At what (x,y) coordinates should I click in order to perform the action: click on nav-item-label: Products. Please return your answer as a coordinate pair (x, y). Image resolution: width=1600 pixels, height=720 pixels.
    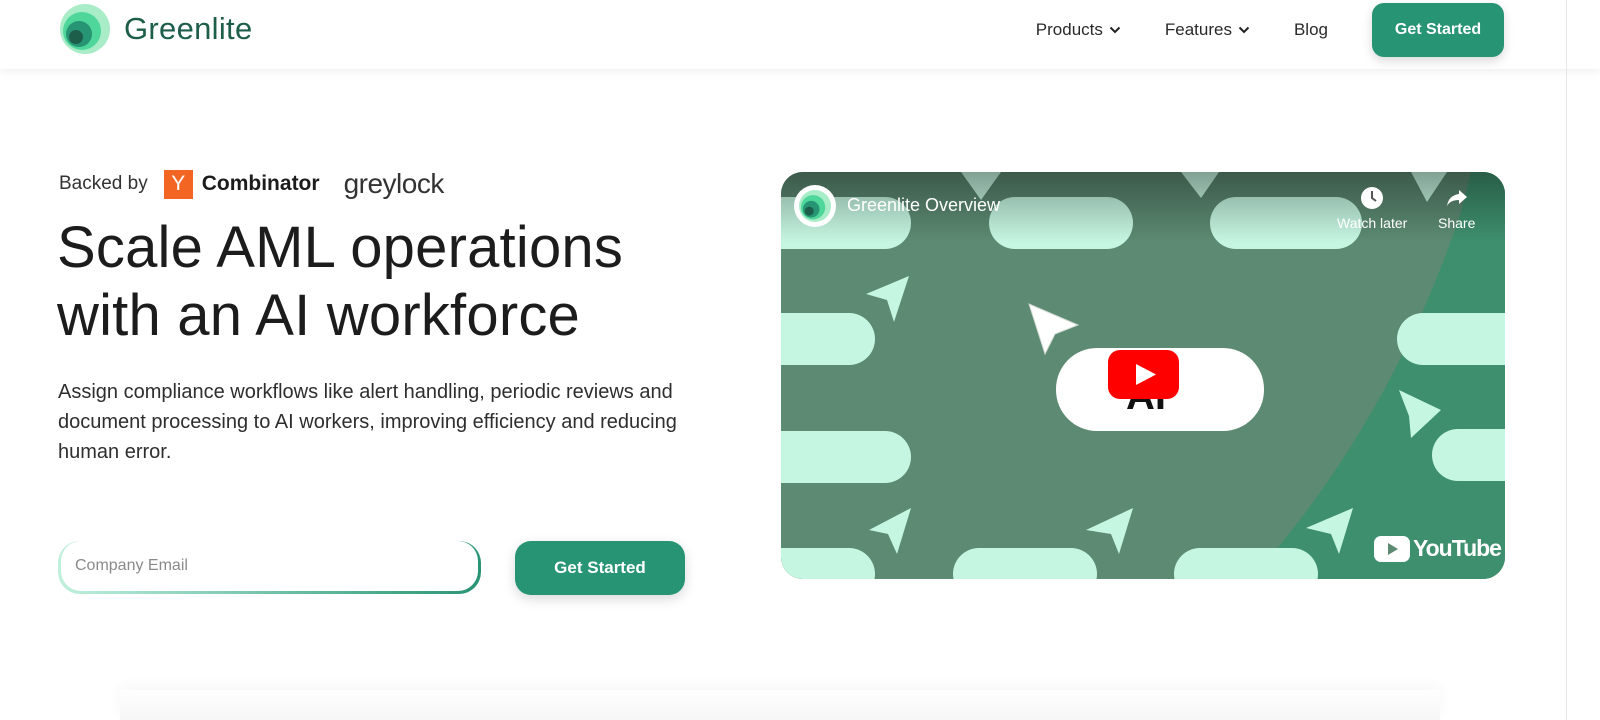
    Looking at the image, I should click on (1069, 29).